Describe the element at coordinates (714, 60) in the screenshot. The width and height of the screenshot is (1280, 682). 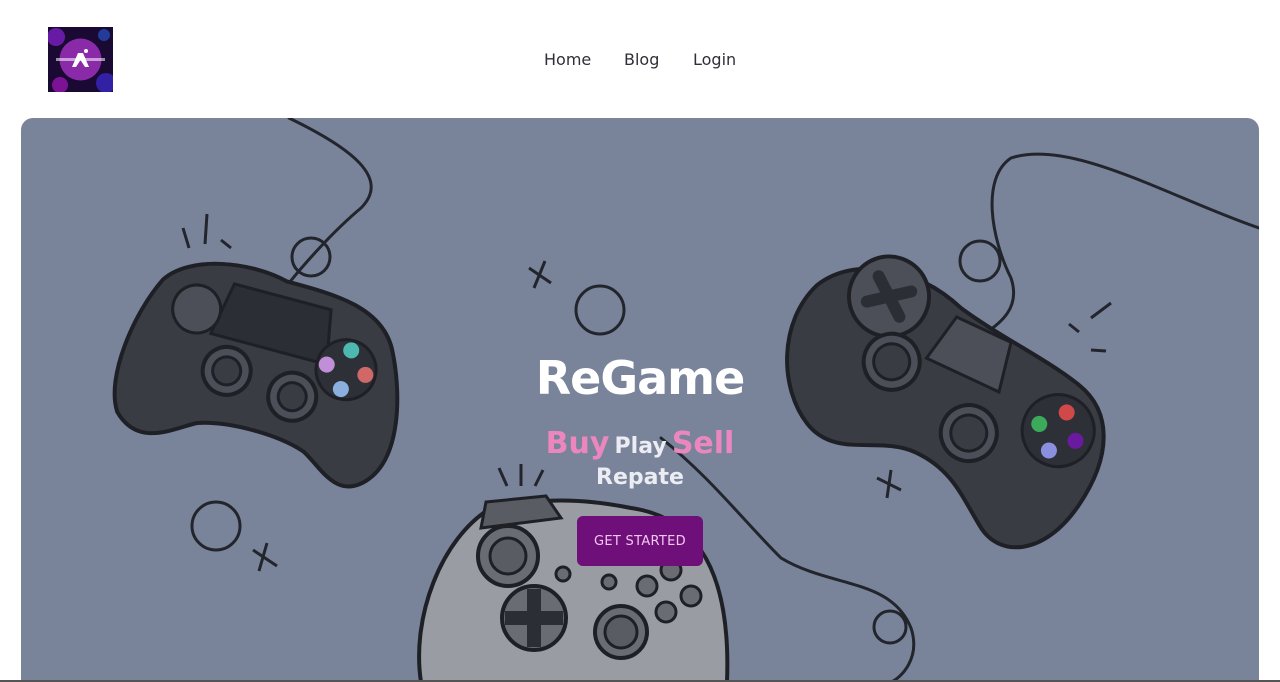
I see `nav-login-link: Login` at that location.